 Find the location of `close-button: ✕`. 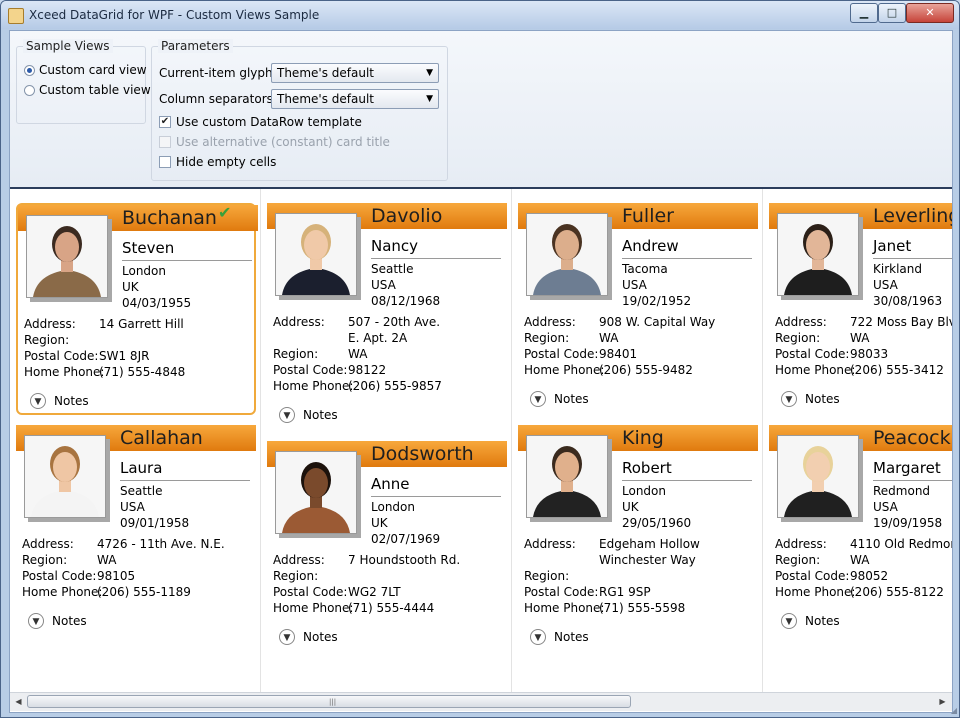

close-button: ✕ is located at coordinates (930, 13).